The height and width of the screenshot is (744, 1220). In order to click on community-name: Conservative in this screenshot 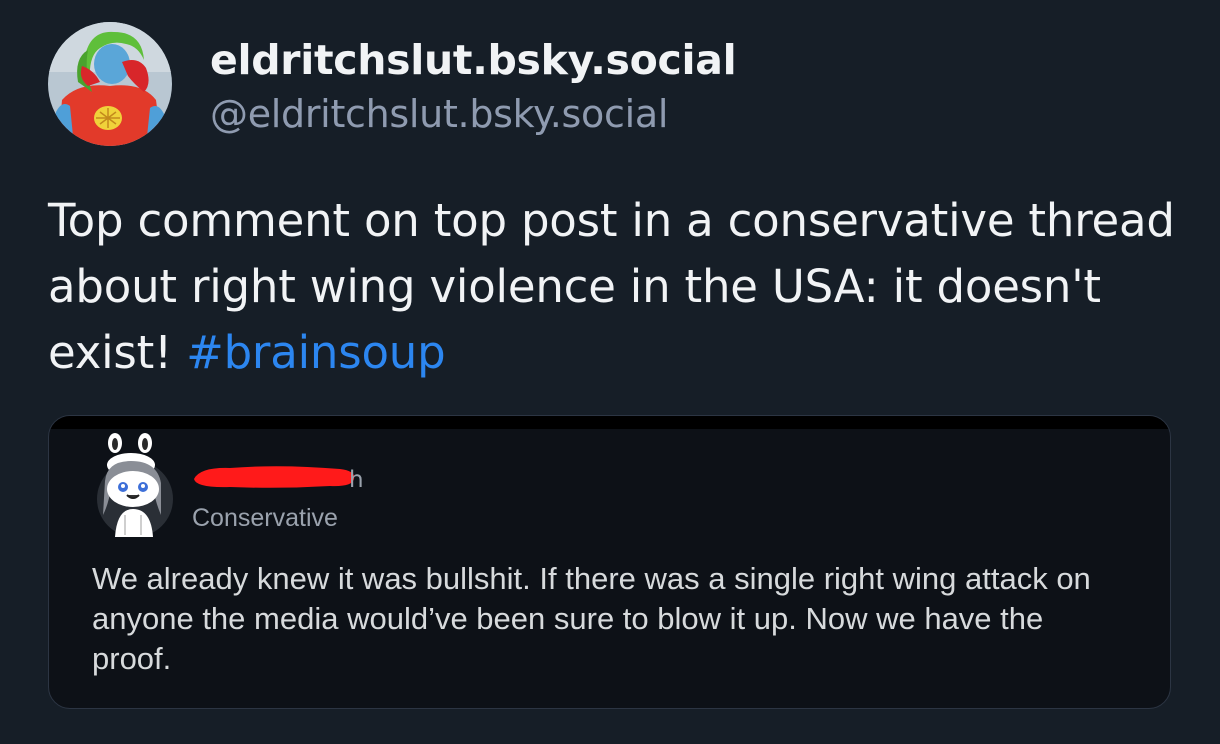, I will do `click(265, 518)`.